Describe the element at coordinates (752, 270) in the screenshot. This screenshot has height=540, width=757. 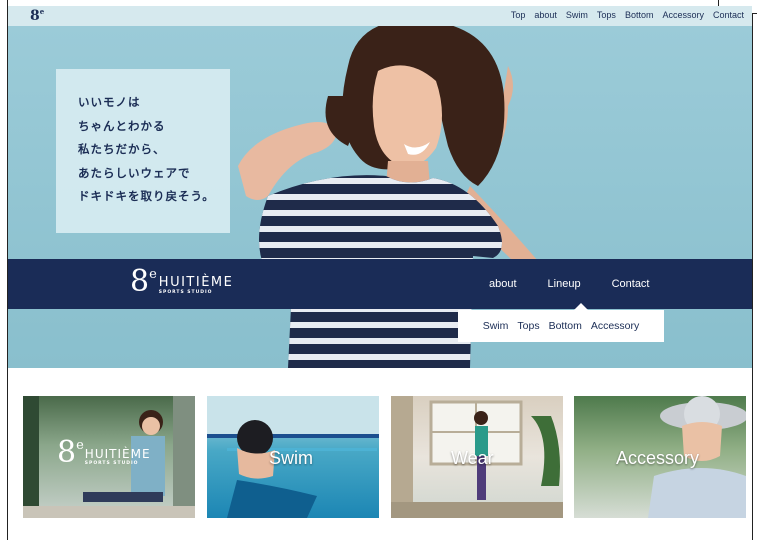
I see `frame-right-line` at that location.